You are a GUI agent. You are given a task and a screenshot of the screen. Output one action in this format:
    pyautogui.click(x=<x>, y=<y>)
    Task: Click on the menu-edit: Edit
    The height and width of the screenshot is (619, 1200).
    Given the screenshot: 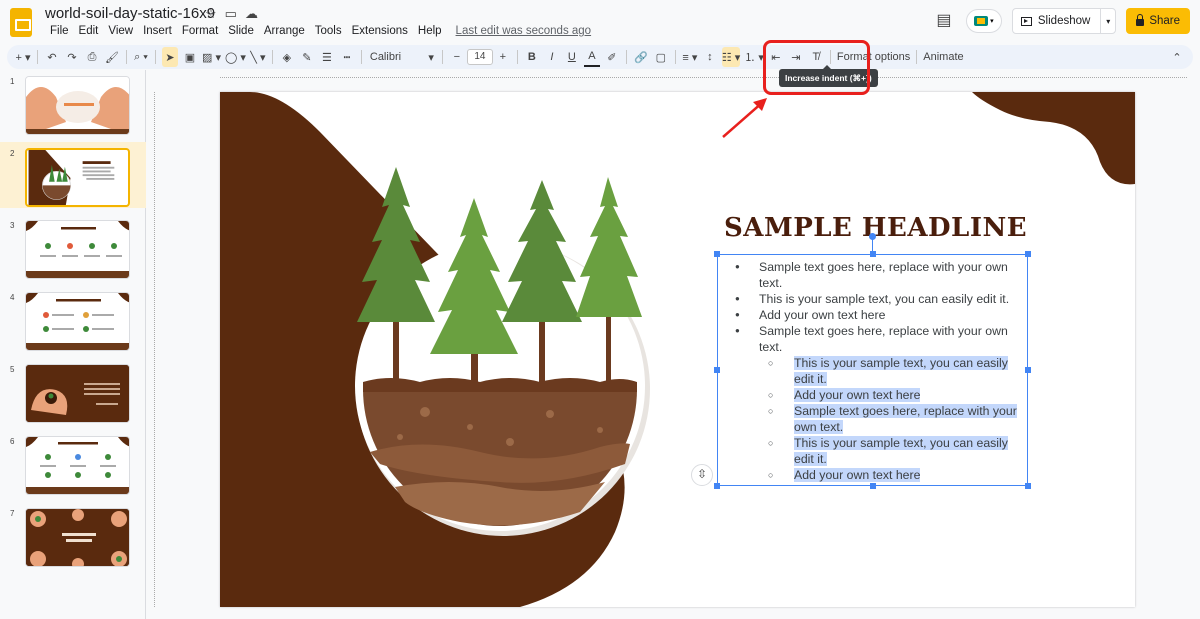 What is the action you would take?
    pyautogui.click(x=89, y=31)
    